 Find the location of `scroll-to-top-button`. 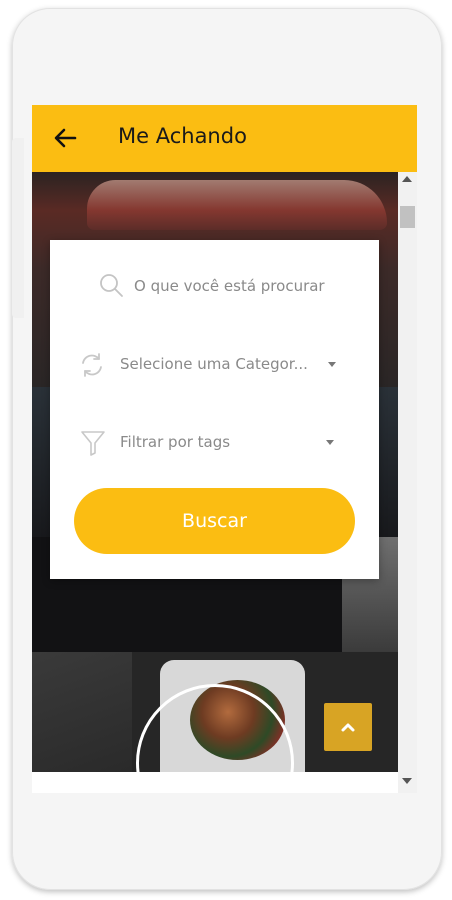

scroll-to-top-button is located at coordinates (348, 727).